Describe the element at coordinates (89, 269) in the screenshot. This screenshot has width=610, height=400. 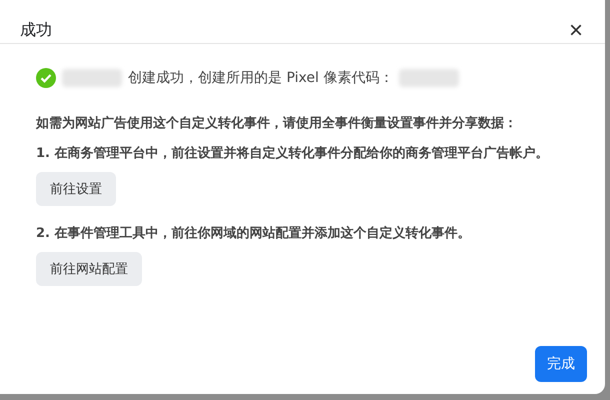
I see `step-button: 前往网站配置` at that location.